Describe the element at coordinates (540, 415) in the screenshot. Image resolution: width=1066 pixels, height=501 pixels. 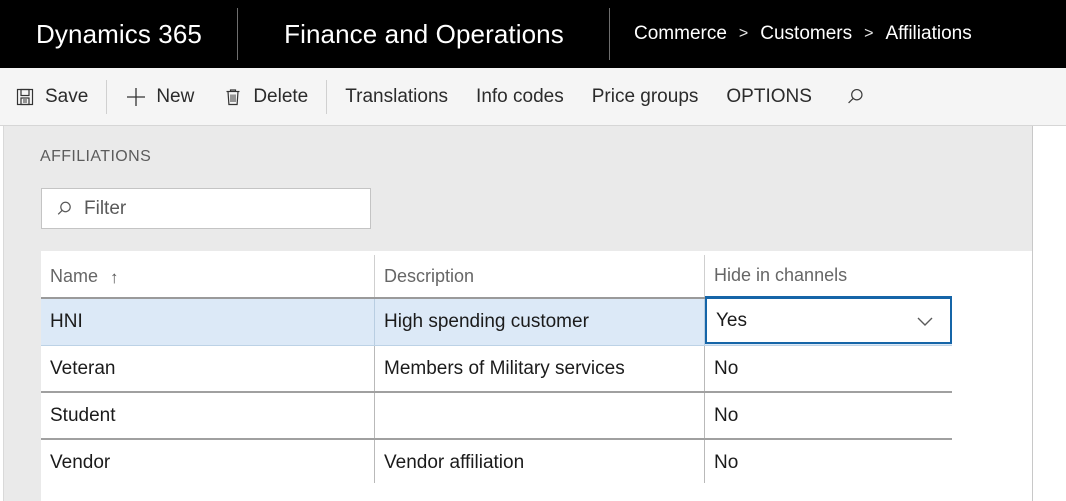
I see `cell-description` at that location.